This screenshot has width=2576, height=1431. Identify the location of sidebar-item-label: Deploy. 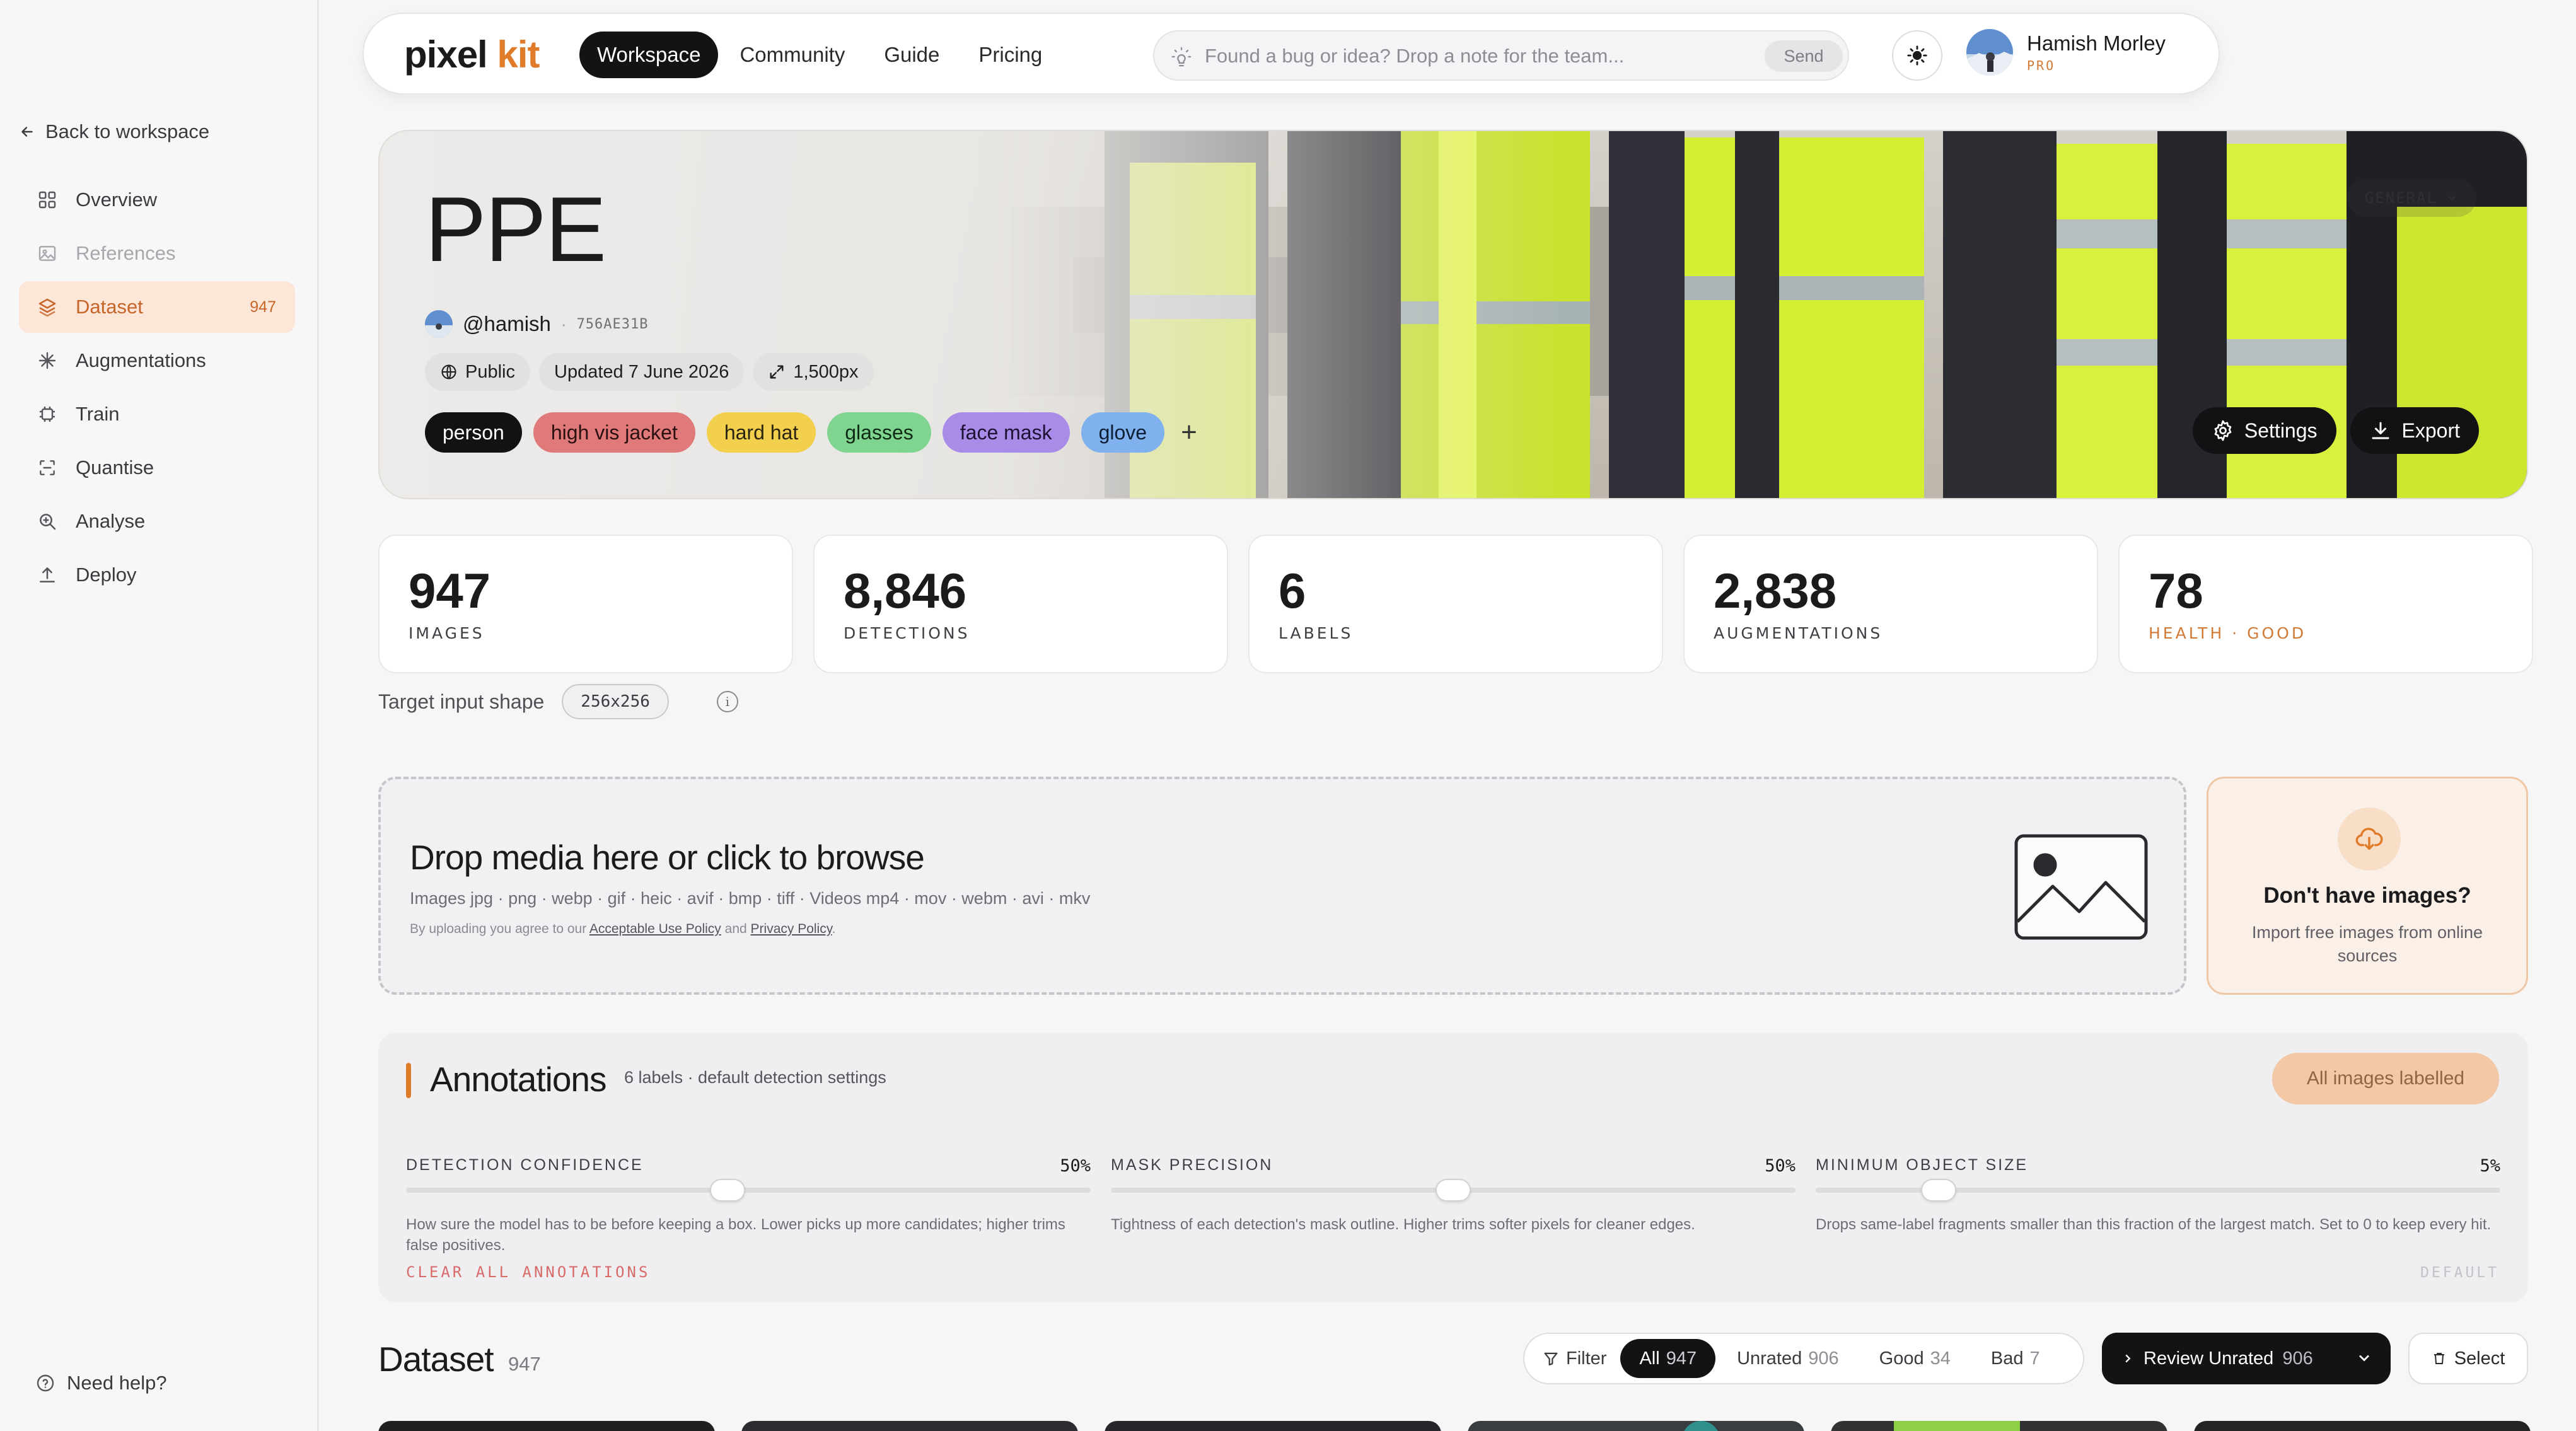
(107, 575).